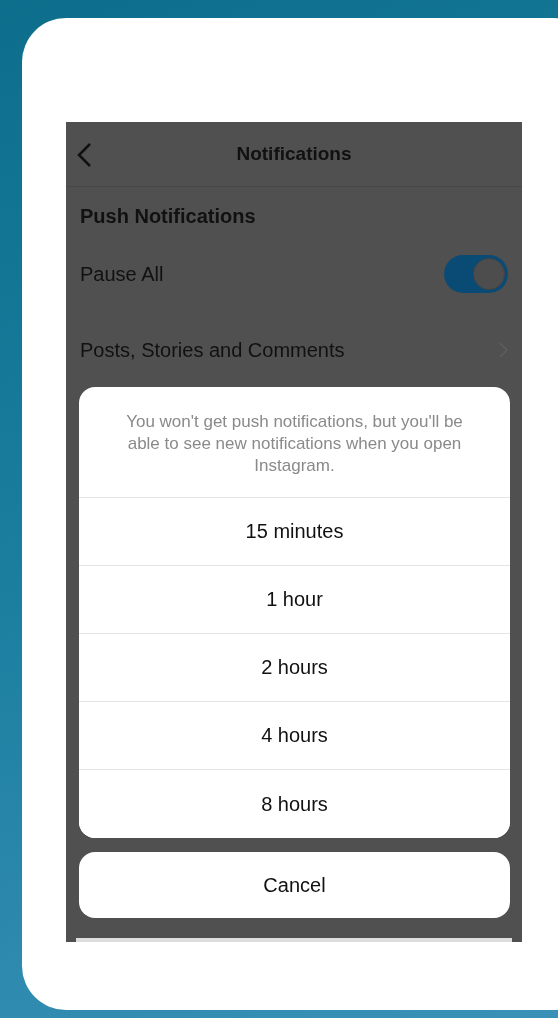 This screenshot has height=1018, width=558. Describe the element at coordinates (212, 350) in the screenshot. I see `row-label: Posts, Stories and Comments` at that location.